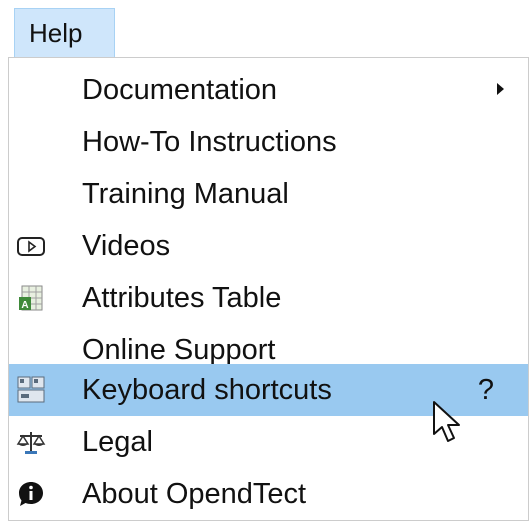 This screenshot has width=531, height=523. Describe the element at coordinates (209, 142) in the screenshot. I see `menu-item-label: How-To Instructions` at that location.